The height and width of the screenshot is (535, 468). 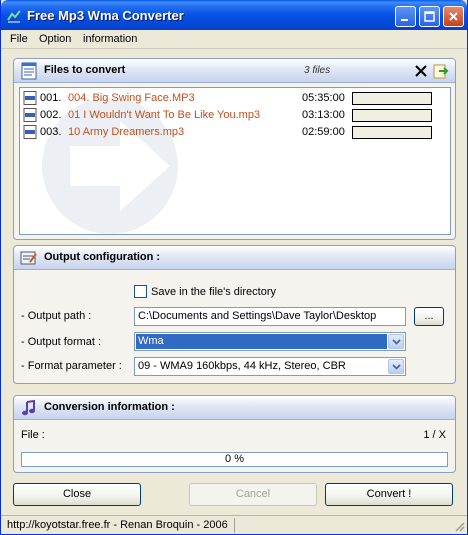 I want to click on file-duration: 03:13:00, so click(x=323, y=115).